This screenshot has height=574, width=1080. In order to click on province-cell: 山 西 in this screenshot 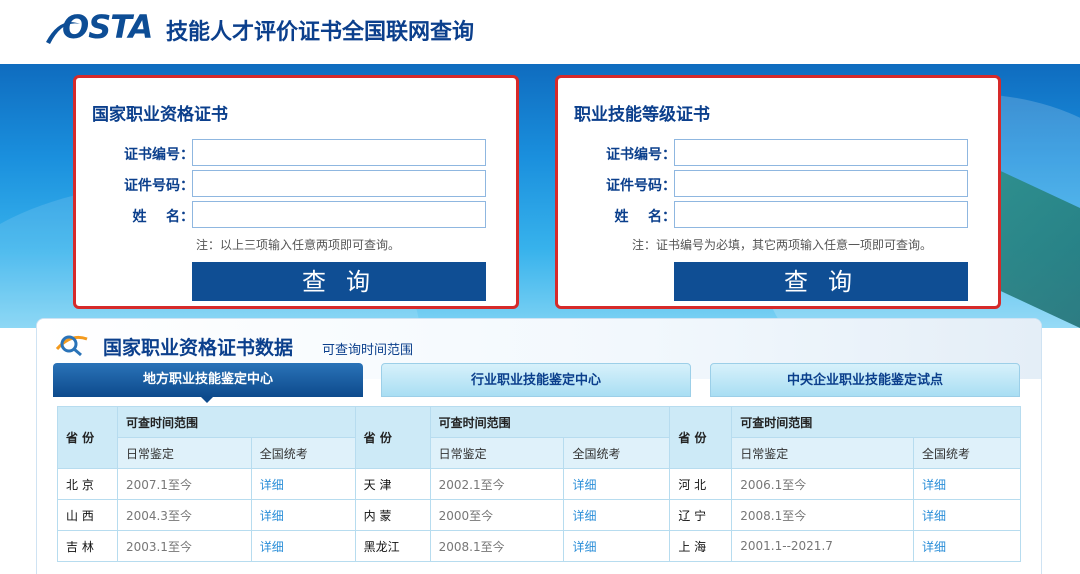, I will do `click(87, 515)`.